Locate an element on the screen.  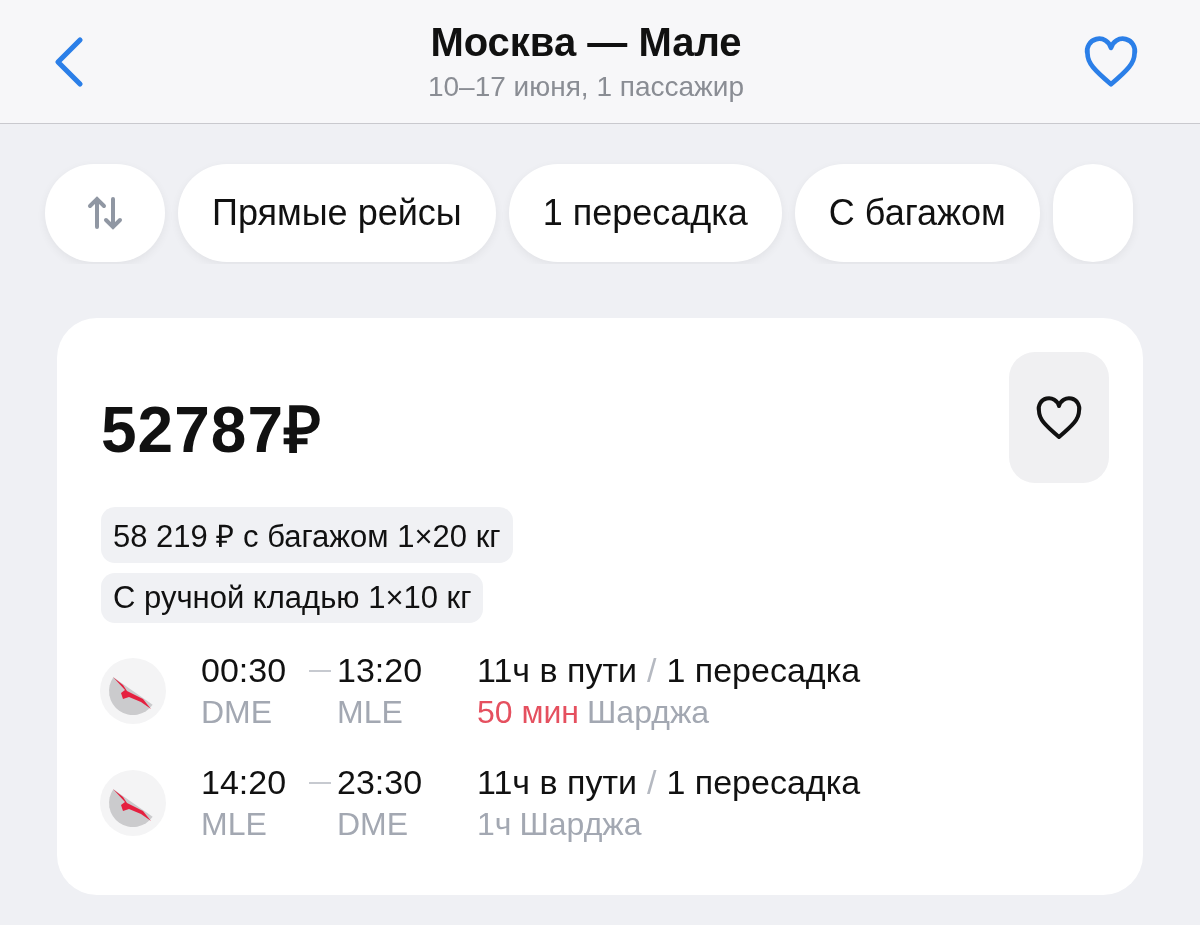
route-title: Москва — Мале is located at coordinates (586, 42).